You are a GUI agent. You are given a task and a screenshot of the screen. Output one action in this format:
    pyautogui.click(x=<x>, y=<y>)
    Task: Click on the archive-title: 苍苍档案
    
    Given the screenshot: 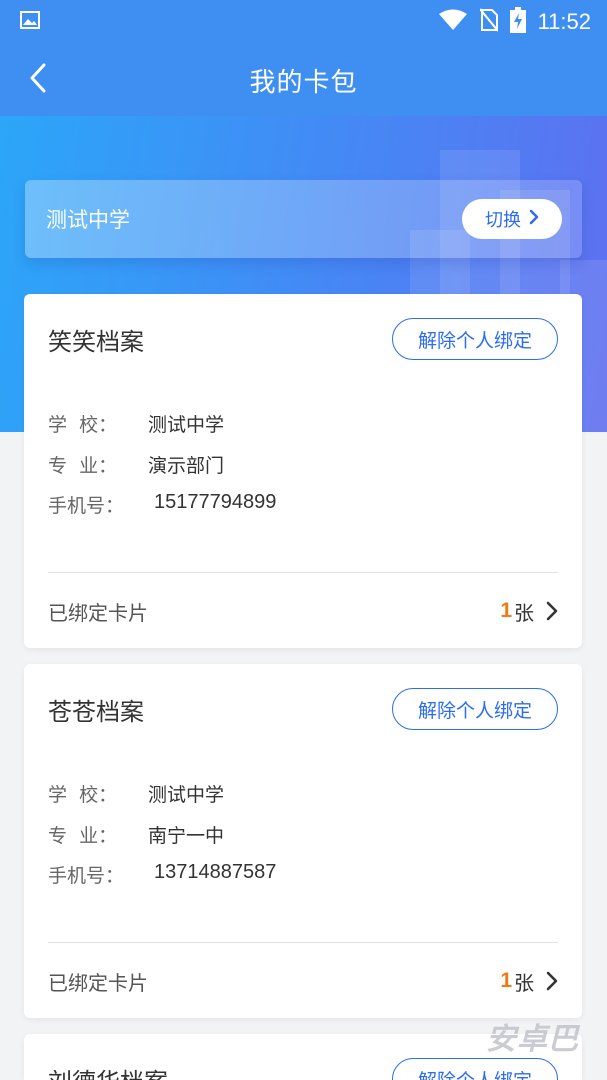 What is the action you would take?
    pyautogui.click(x=96, y=712)
    